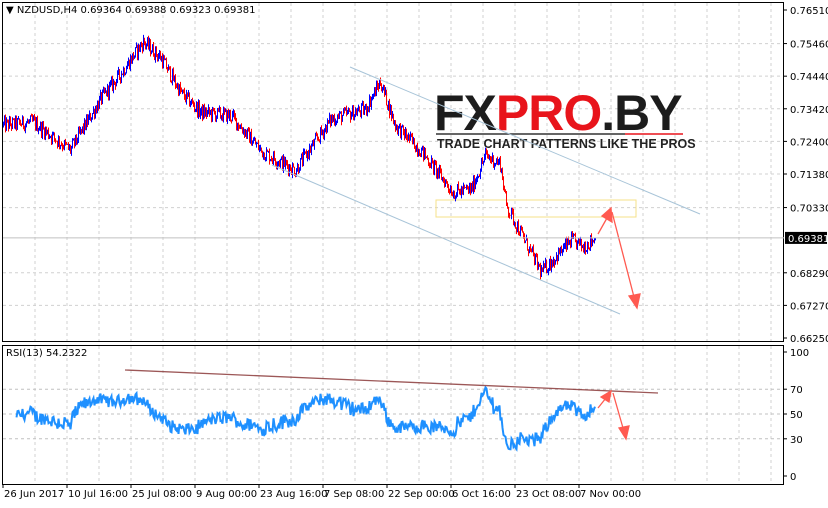  Describe the element at coordinates (548, 113) in the screenshot. I see `logo-pro: PRO` at that location.